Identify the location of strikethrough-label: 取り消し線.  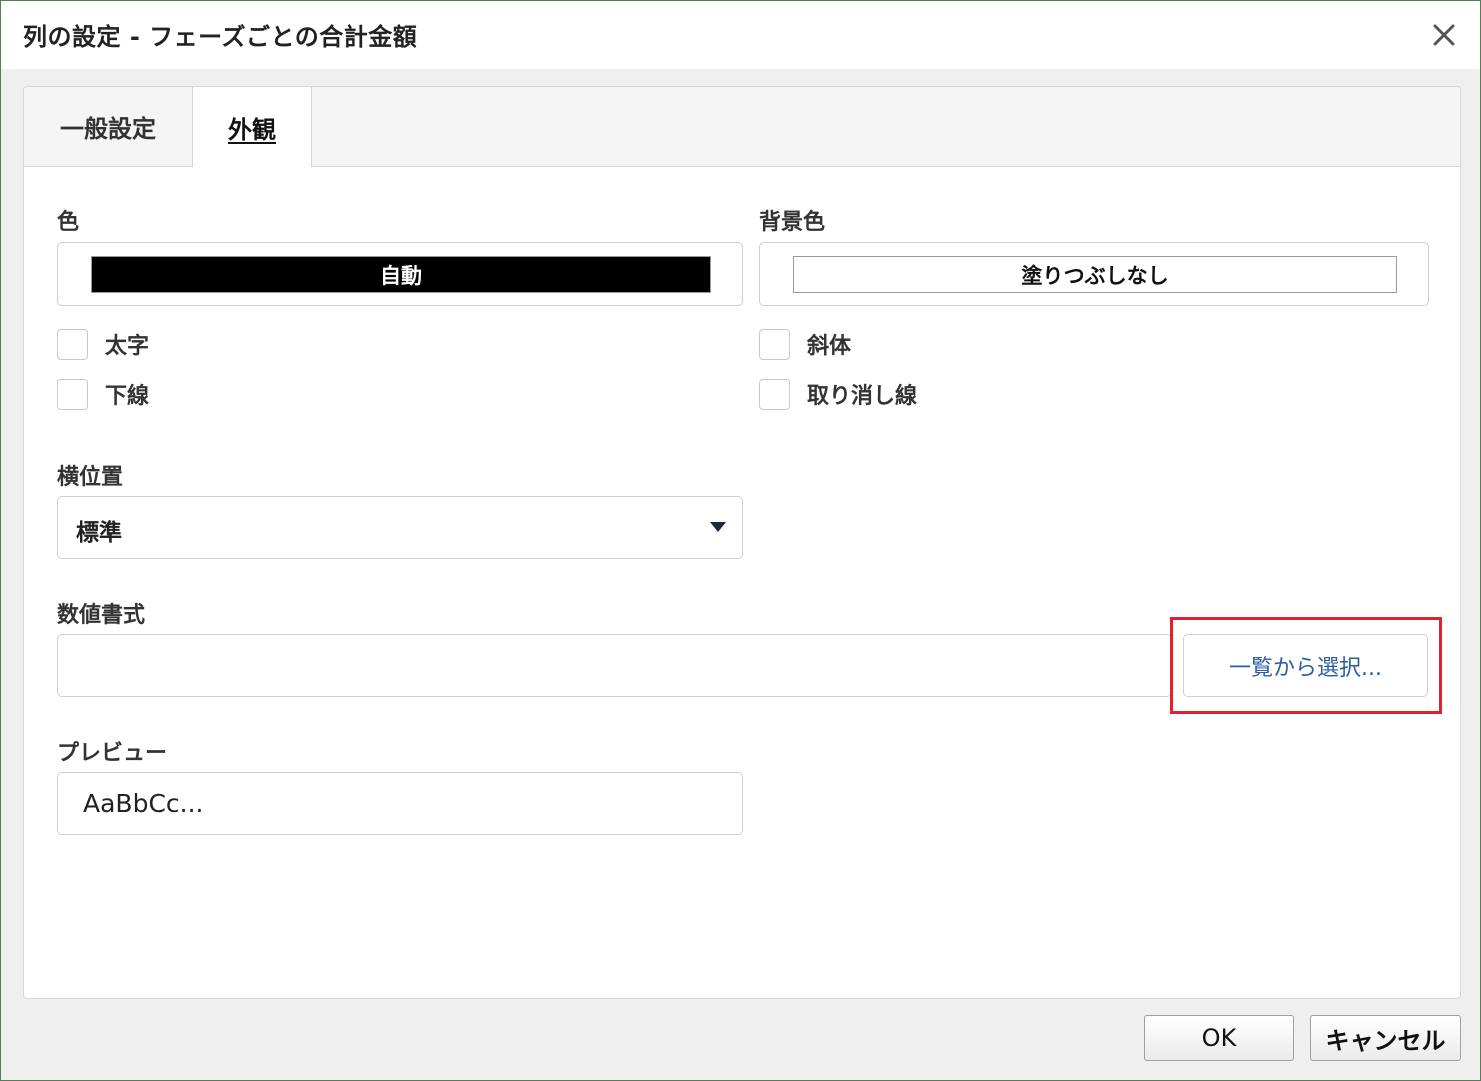
(862, 396).